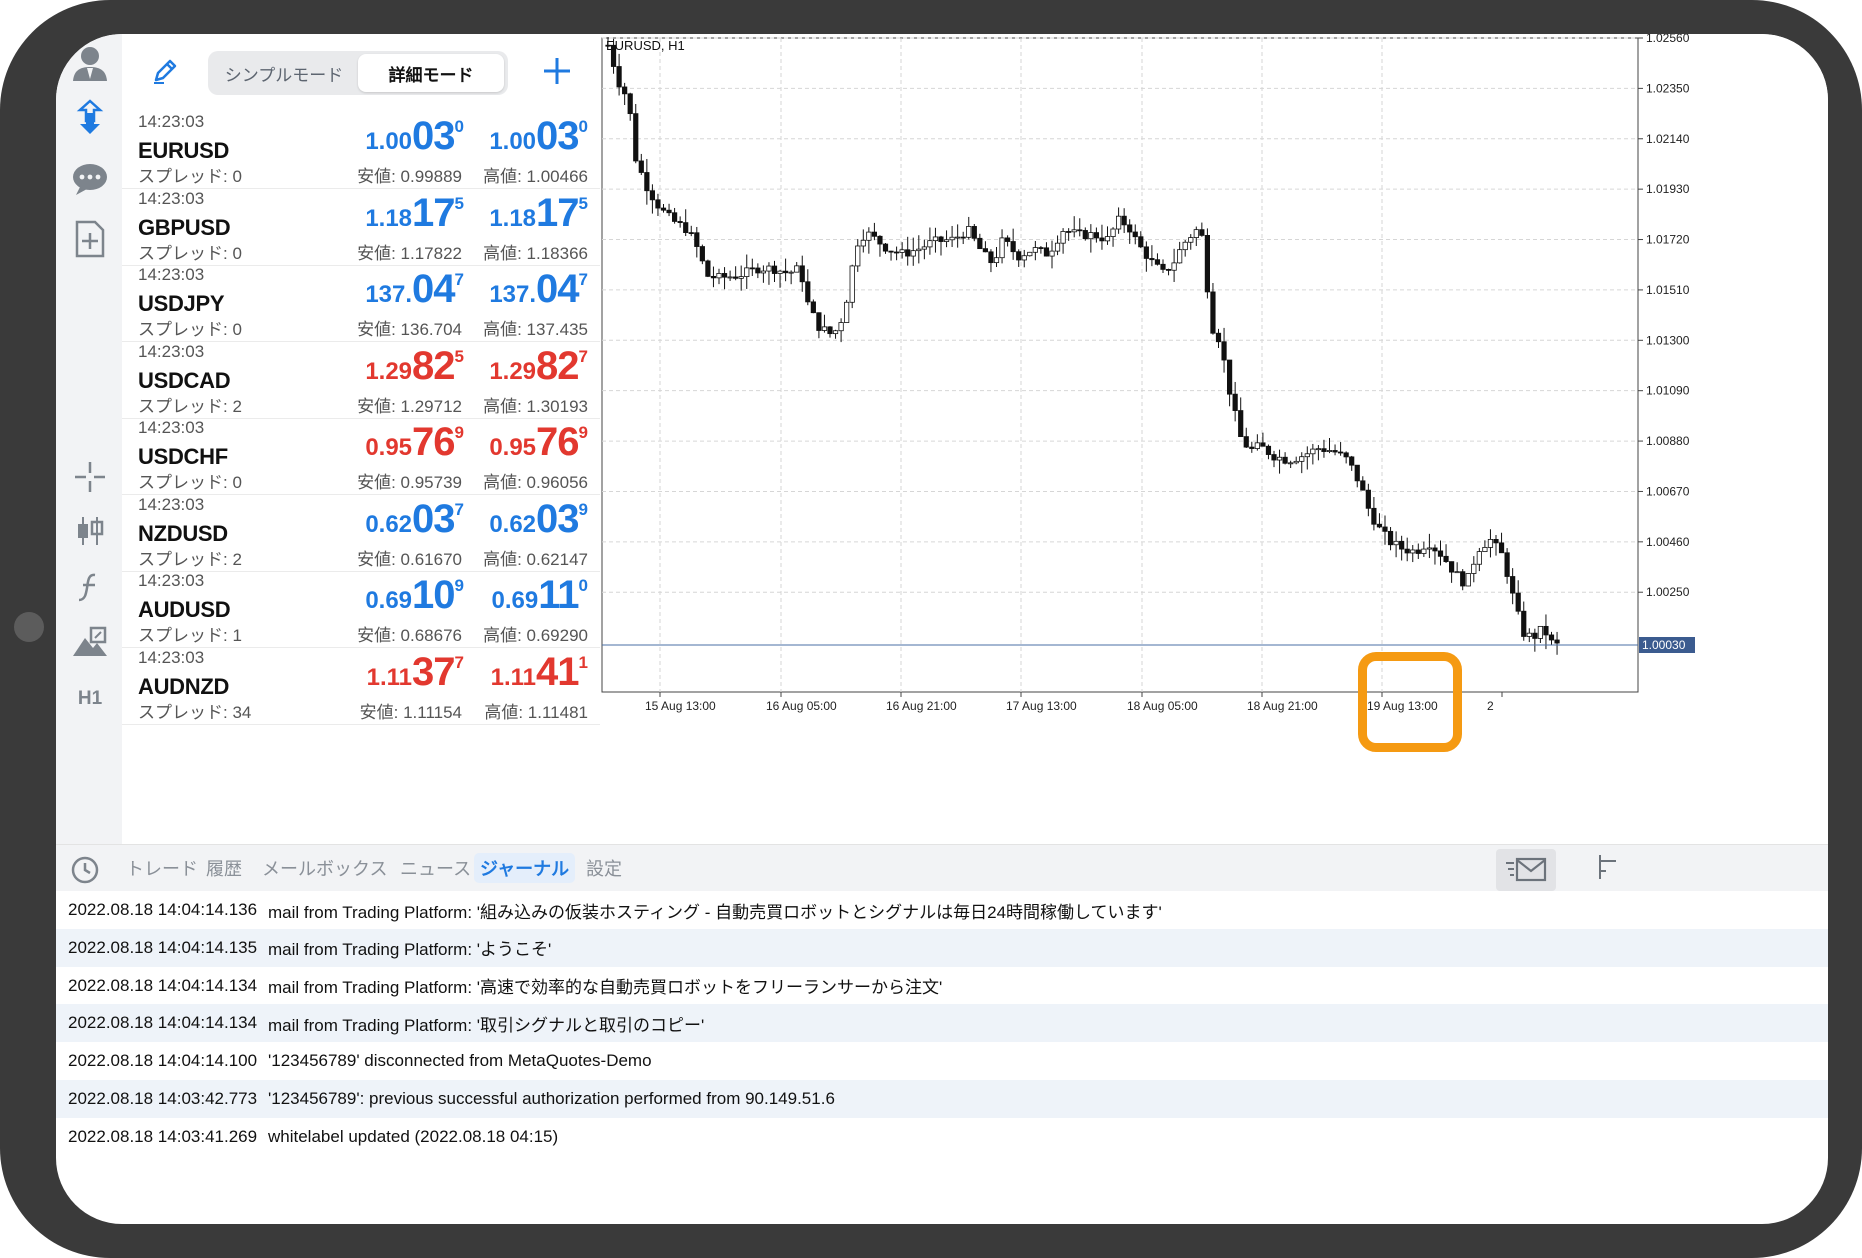 This screenshot has width=1862, height=1258. Describe the element at coordinates (90, 531) in the screenshot. I see `candlestick-icon` at that location.